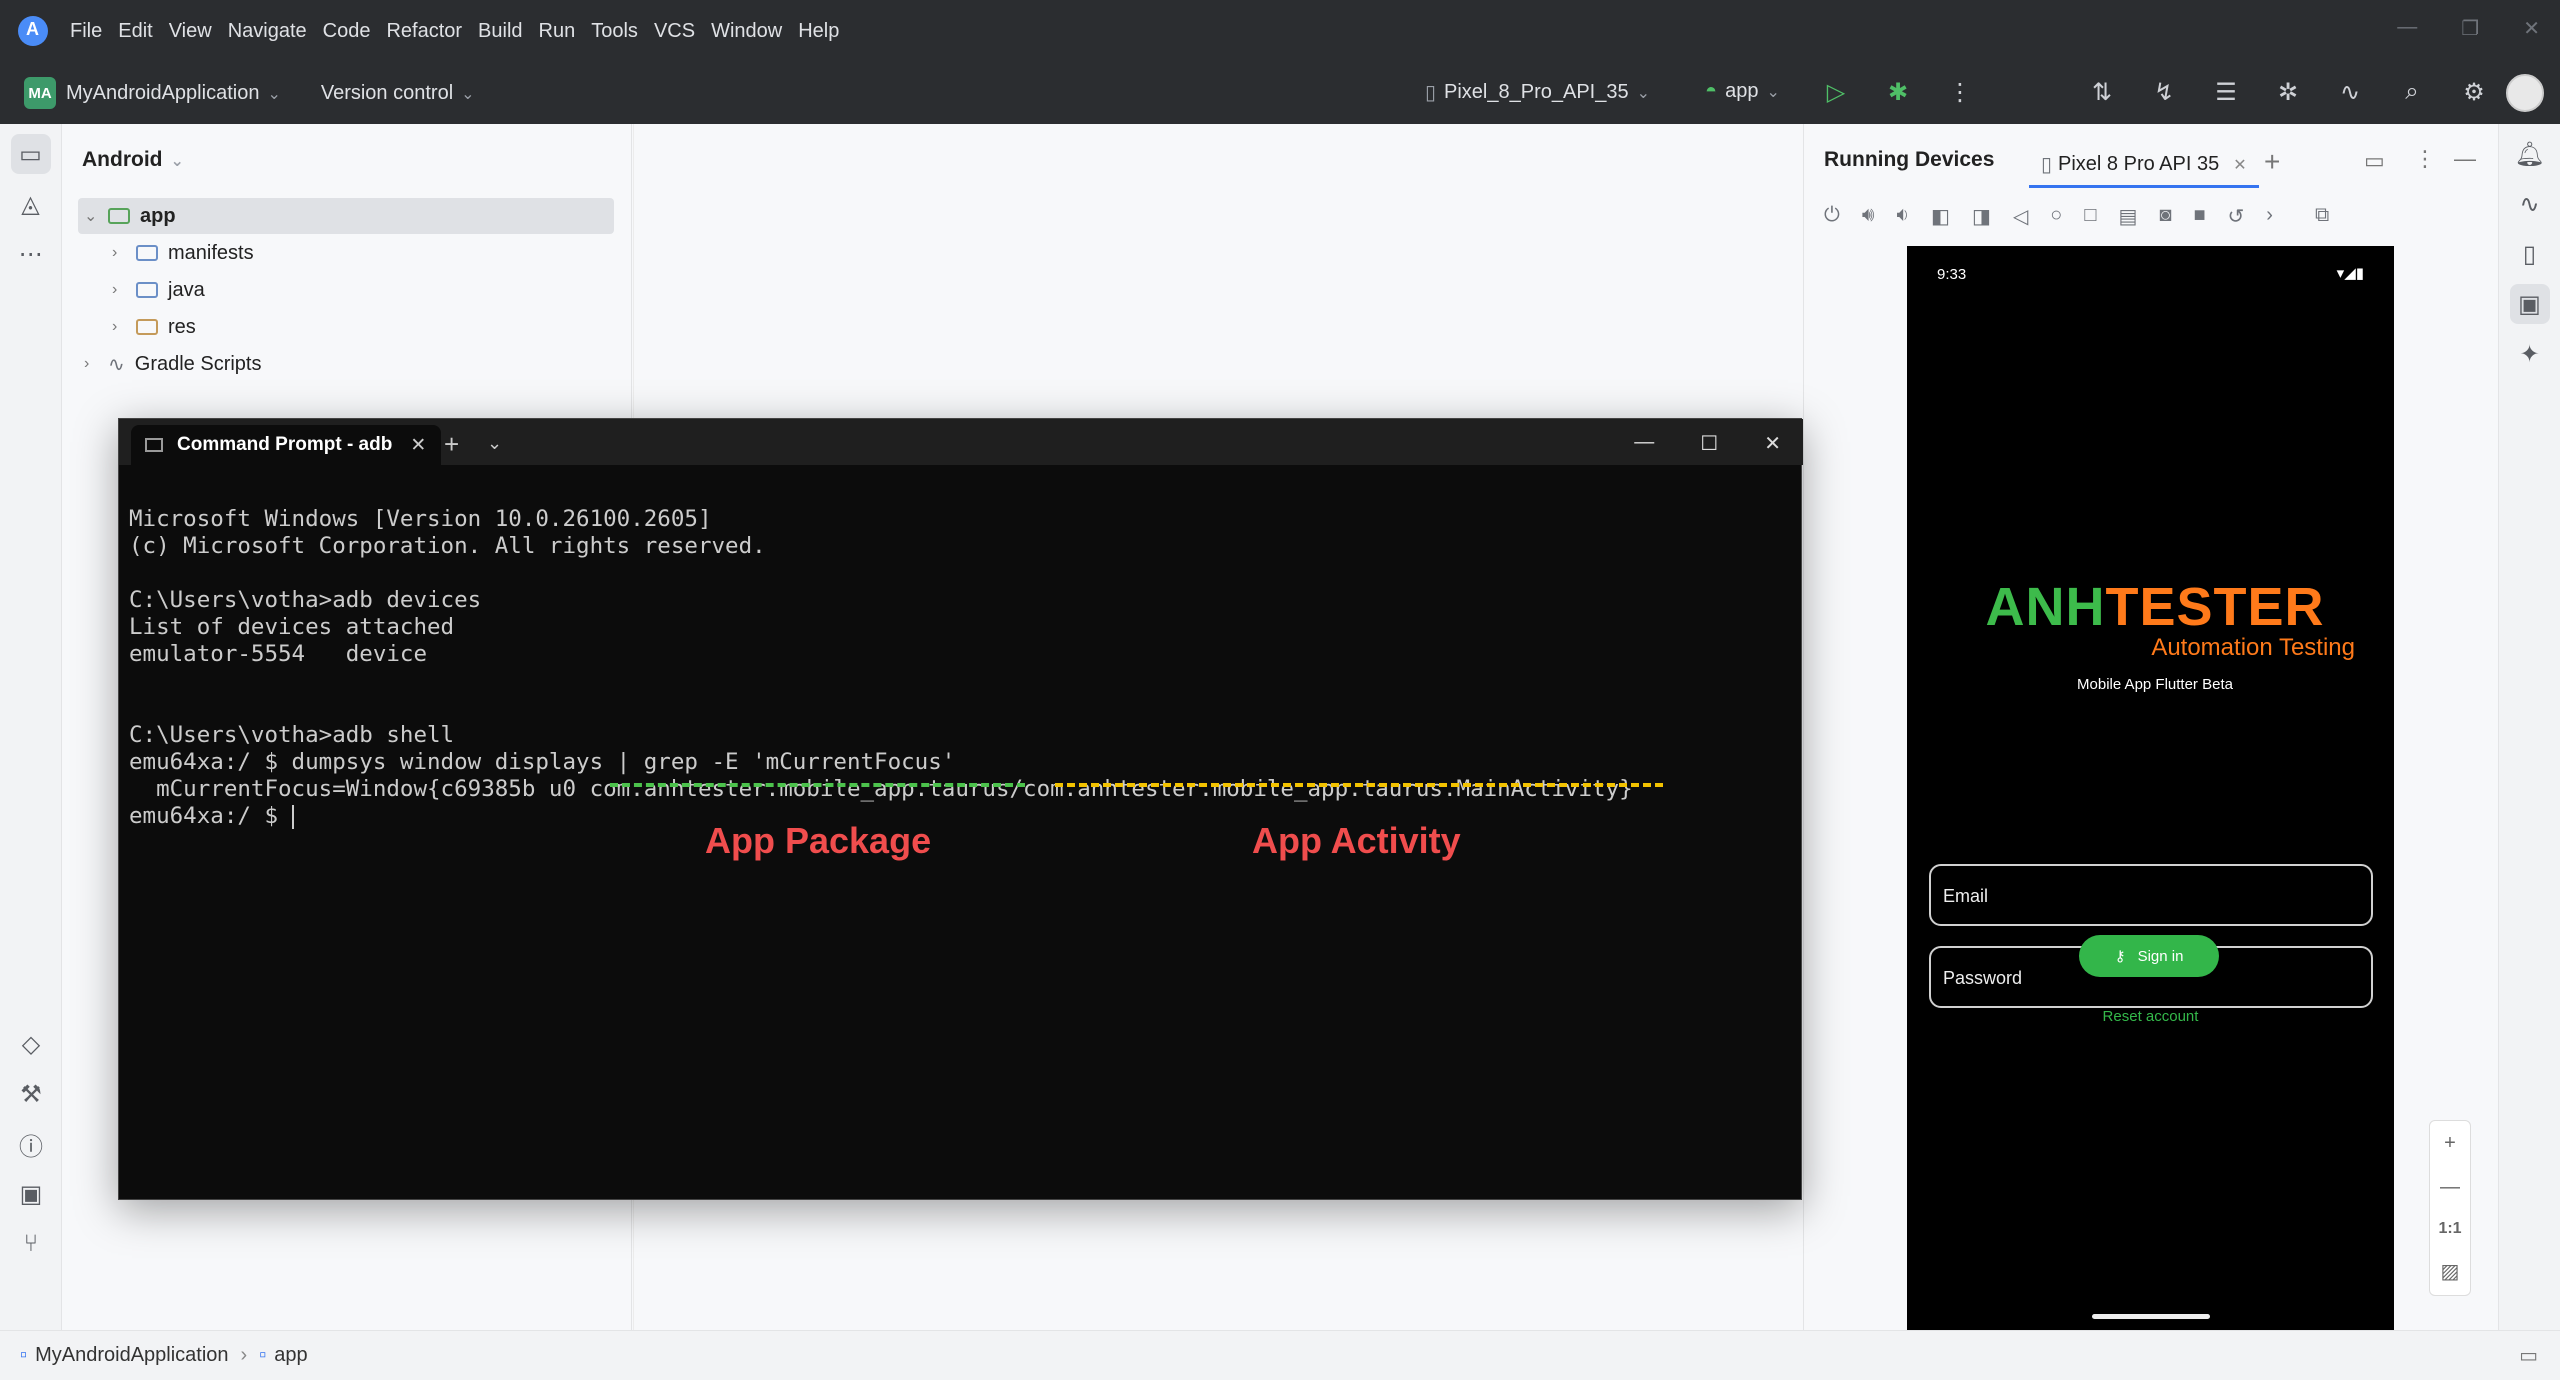 The height and width of the screenshot is (1380, 2560). I want to click on new-tab-icon: +, so click(451, 444).